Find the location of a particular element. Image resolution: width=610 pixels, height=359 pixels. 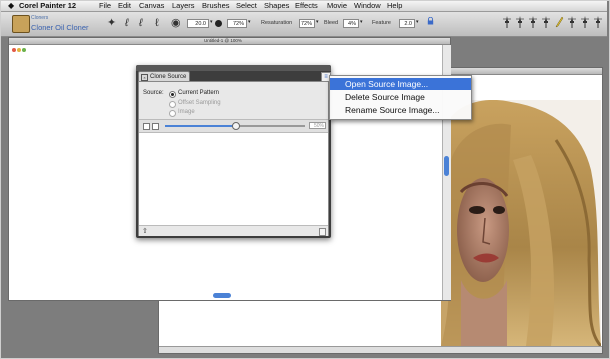

bleed-field: 4% is located at coordinates (351, 23).